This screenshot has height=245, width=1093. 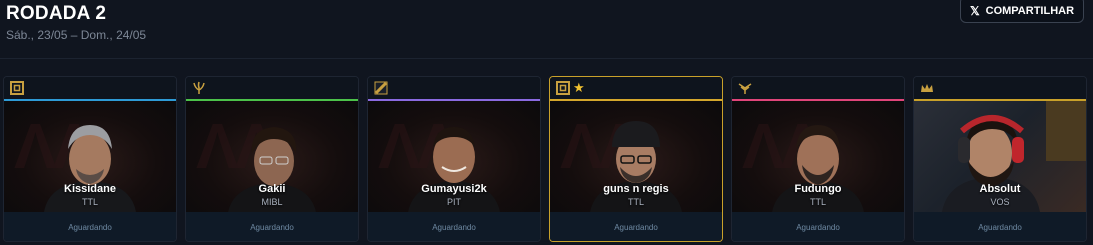 What do you see at coordinates (818, 189) in the screenshot?
I see `player-name: Fudungo` at bounding box center [818, 189].